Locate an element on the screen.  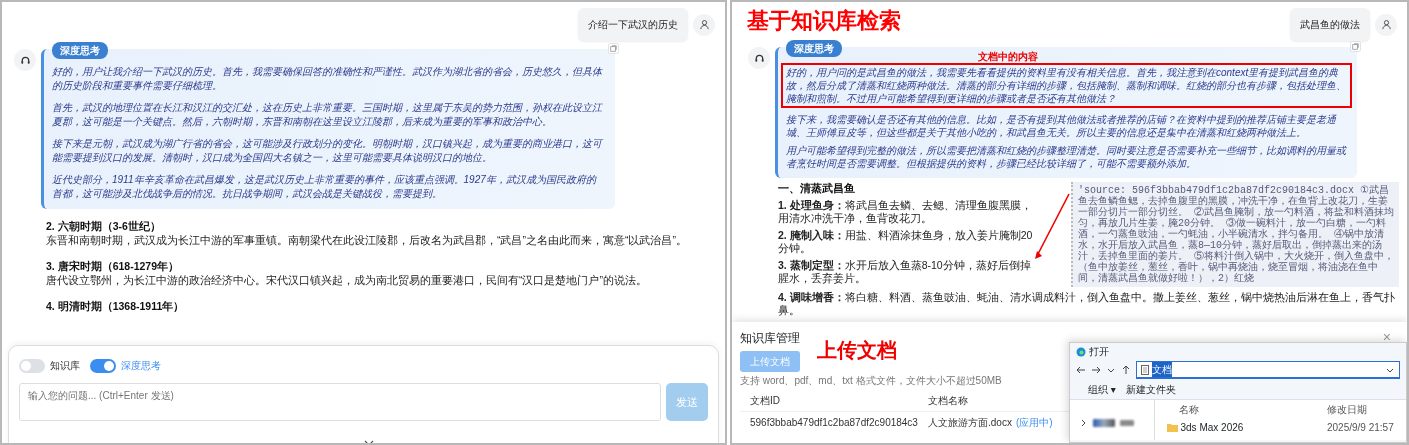
thinking-paragraph: 近代史部分，1911年辛亥革命在武昌爆发，这是武汉历史上非常重要的事件，应该重点强调。1927年，武汉成为国民政府的首都，这可能涉及北伐战争后的情况。抗日战争期间，武汉会战是关键战役，需要提到。 is located at coordinates (325, 187).